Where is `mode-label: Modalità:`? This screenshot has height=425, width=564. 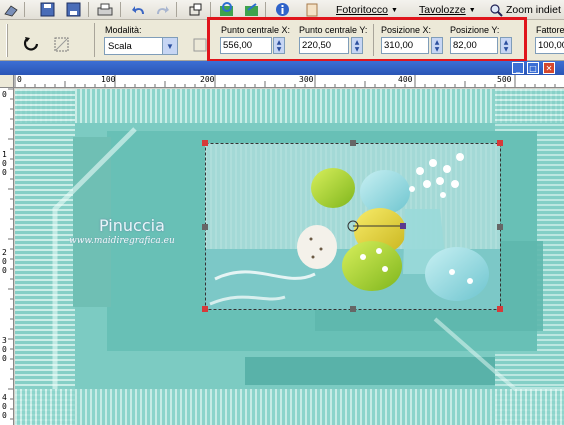 mode-label: Modalità: is located at coordinates (123, 30).